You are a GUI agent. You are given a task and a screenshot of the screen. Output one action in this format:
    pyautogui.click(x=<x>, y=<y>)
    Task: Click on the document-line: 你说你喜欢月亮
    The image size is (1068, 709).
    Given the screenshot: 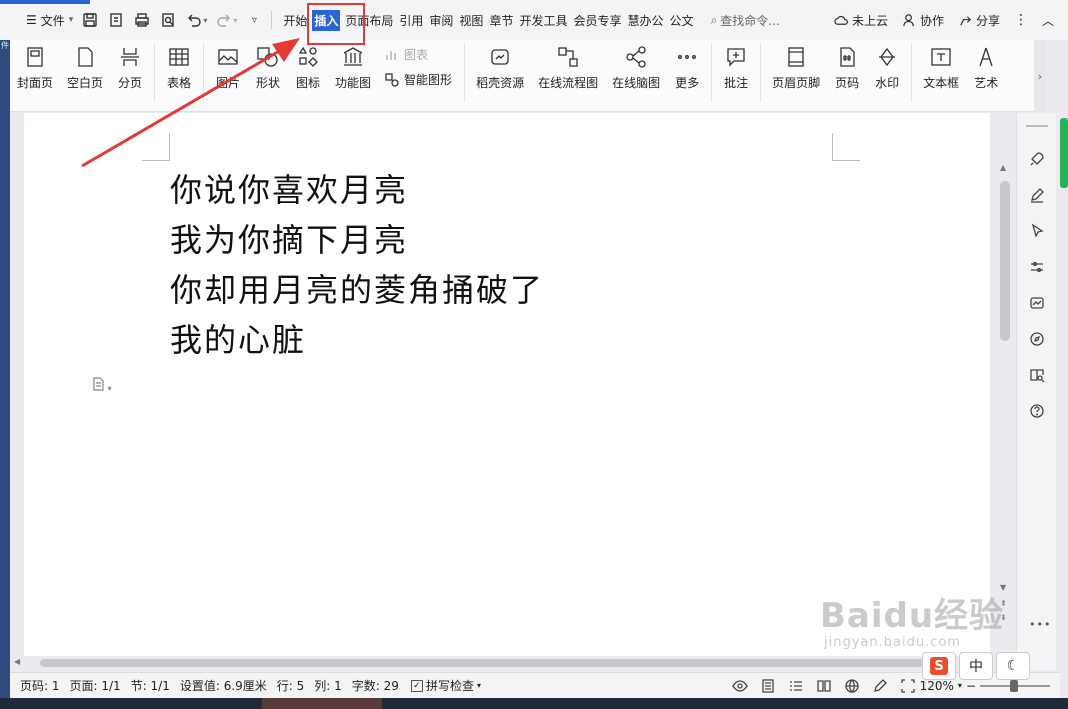 What is the action you would take?
    pyautogui.click(x=357, y=190)
    